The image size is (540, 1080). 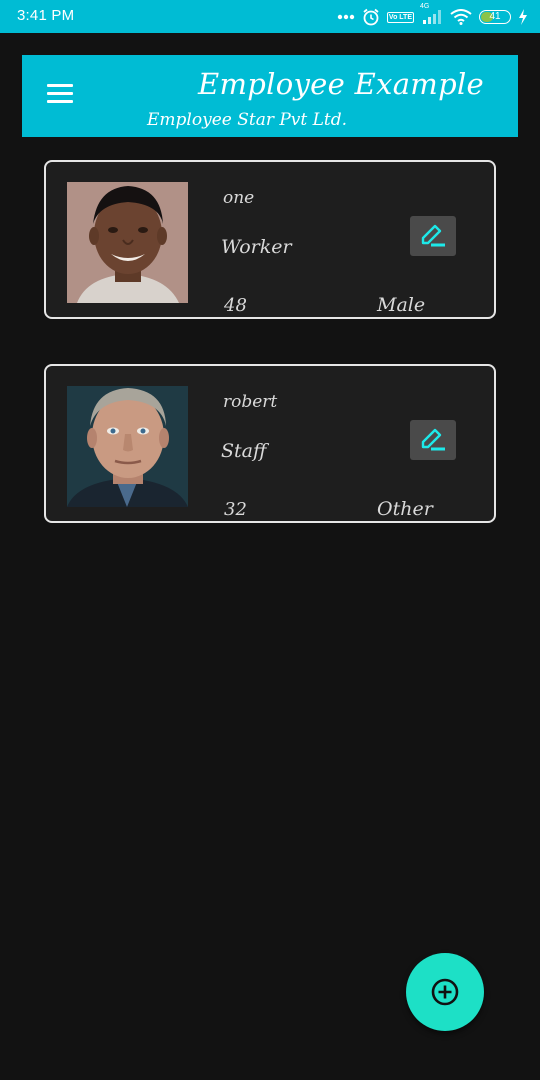 I want to click on add-circle-icon, so click(x=445, y=992).